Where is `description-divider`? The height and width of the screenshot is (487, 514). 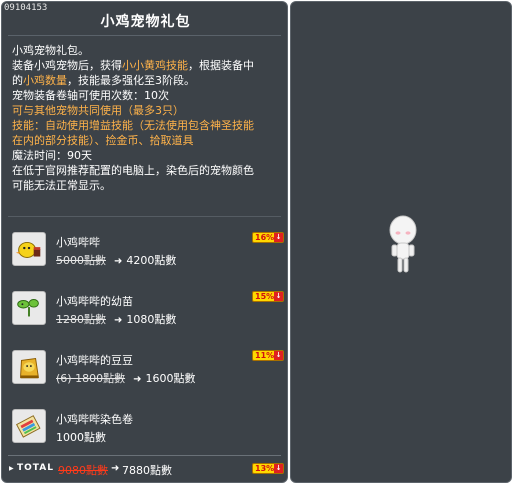
description-divider is located at coordinates (144, 216).